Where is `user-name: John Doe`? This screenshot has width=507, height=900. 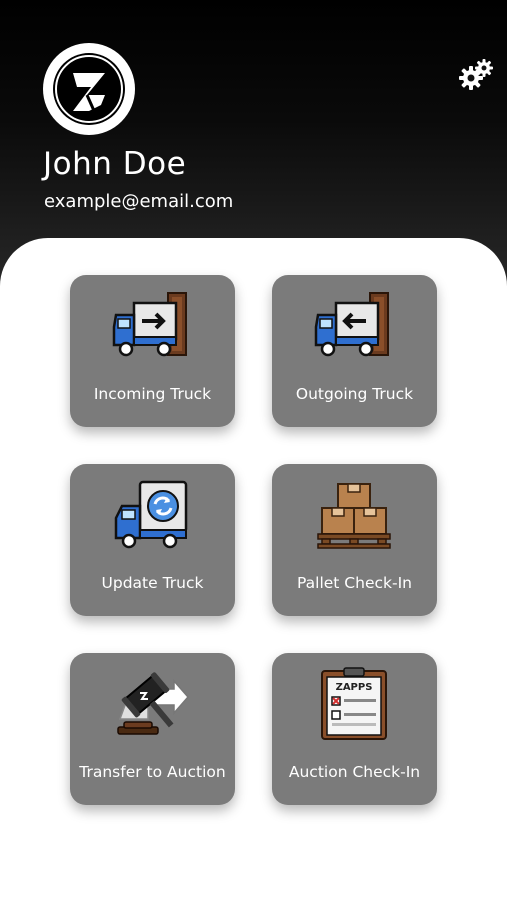
user-name: John Doe is located at coordinates (115, 164).